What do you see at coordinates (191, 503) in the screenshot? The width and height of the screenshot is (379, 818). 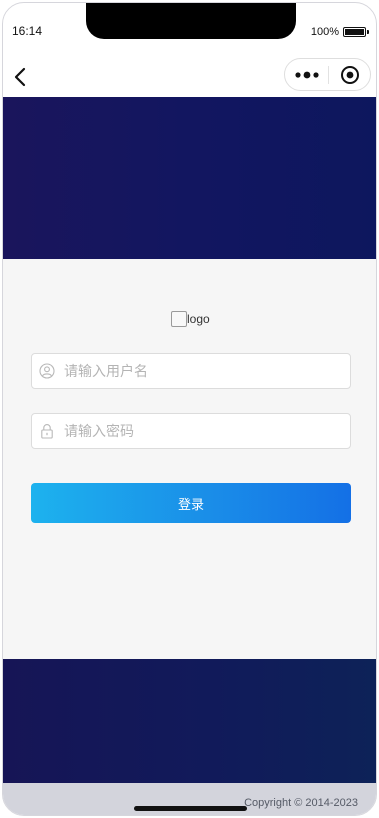 I see `login-button: 登录` at bounding box center [191, 503].